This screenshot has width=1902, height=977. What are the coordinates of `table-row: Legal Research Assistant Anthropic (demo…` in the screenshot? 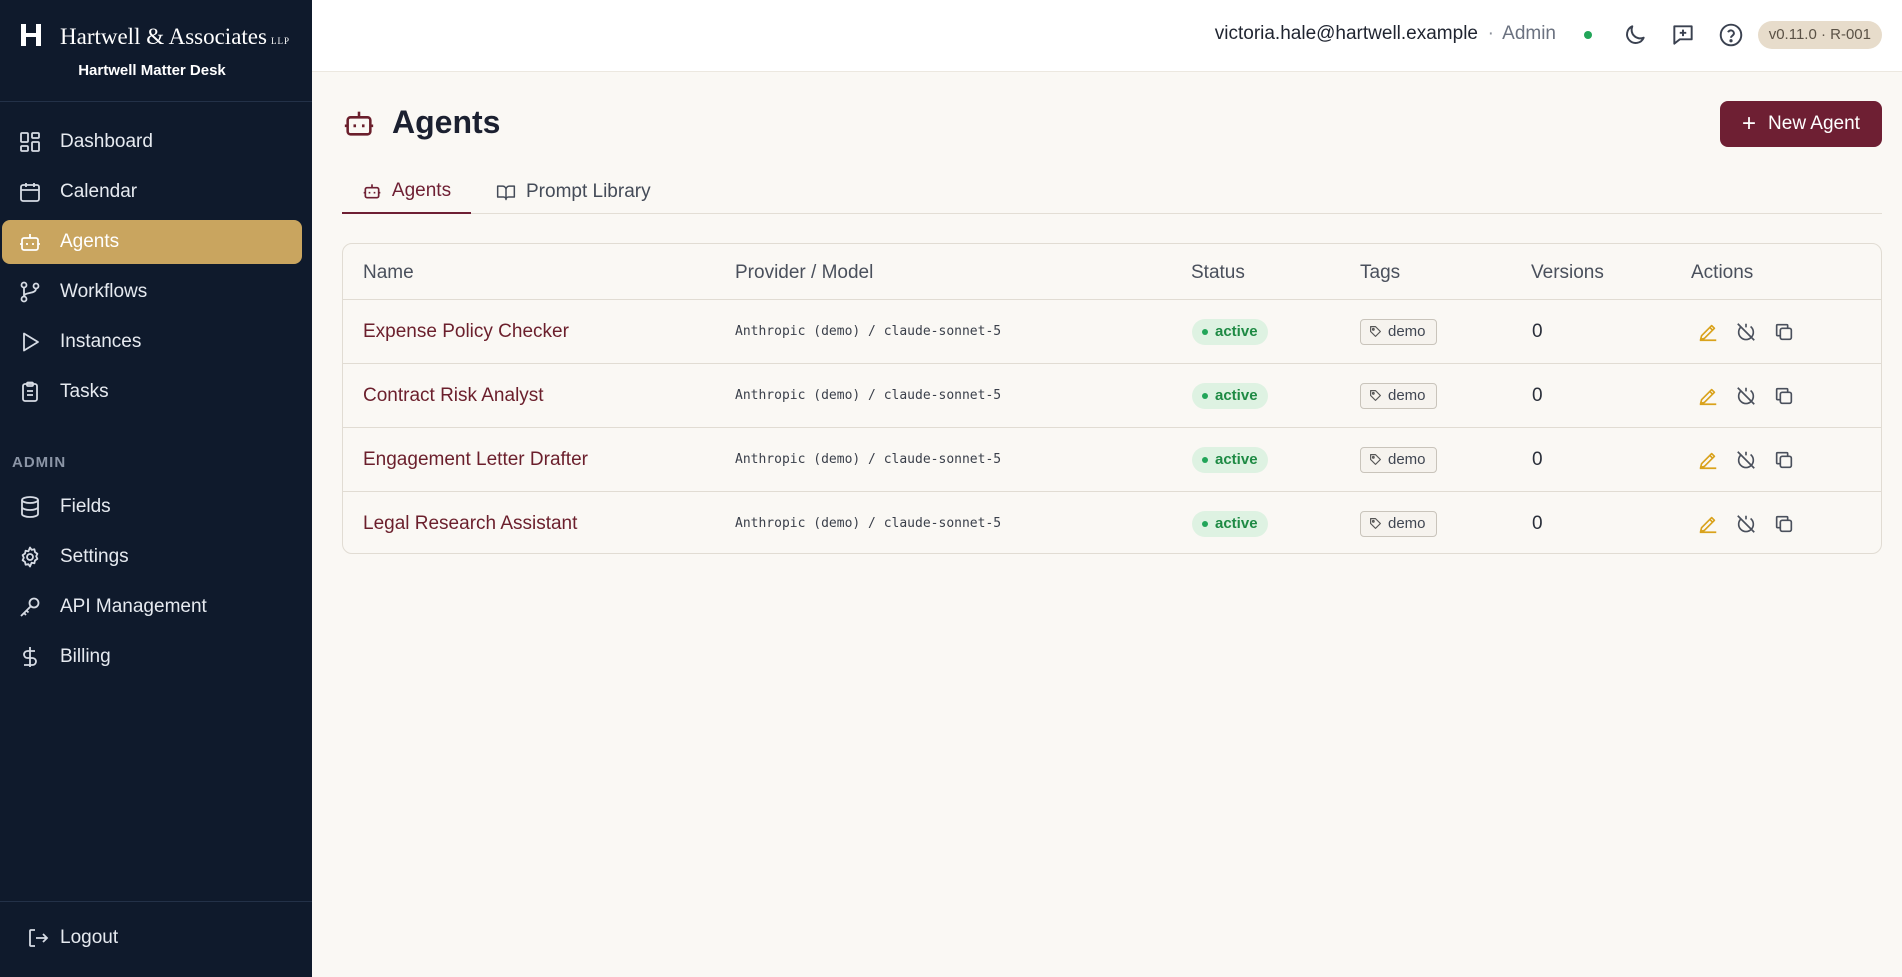 It's located at (1112, 522).